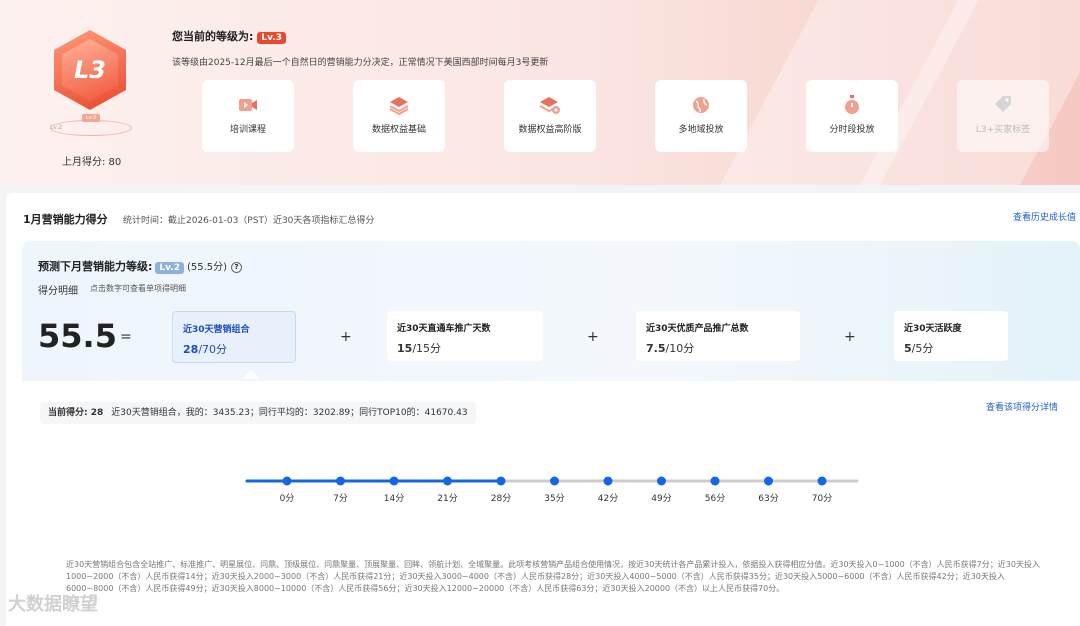  I want to click on video-icon, so click(248, 105).